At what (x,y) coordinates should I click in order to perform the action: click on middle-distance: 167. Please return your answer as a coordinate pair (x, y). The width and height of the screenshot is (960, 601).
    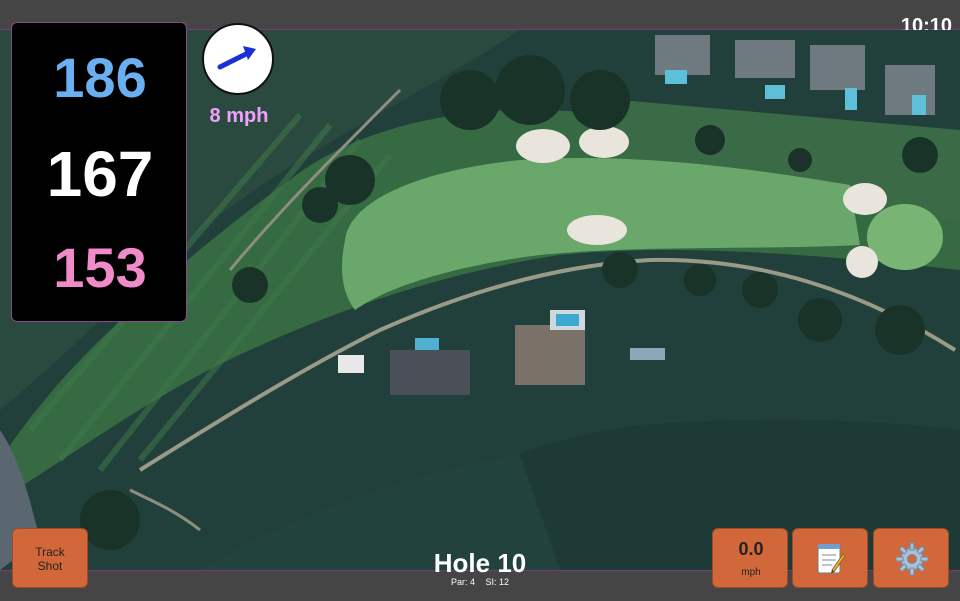
    Looking at the image, I should click on (100, 174).